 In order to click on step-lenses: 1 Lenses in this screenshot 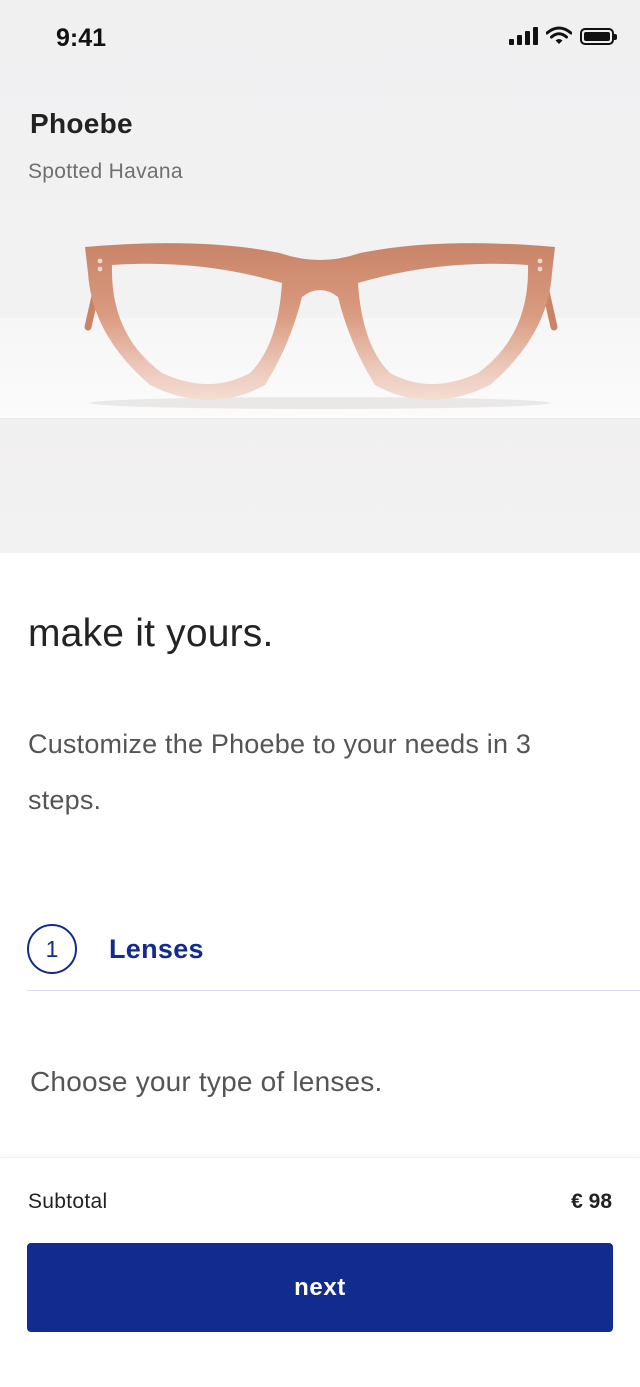, I will do `click(333, 957)`.